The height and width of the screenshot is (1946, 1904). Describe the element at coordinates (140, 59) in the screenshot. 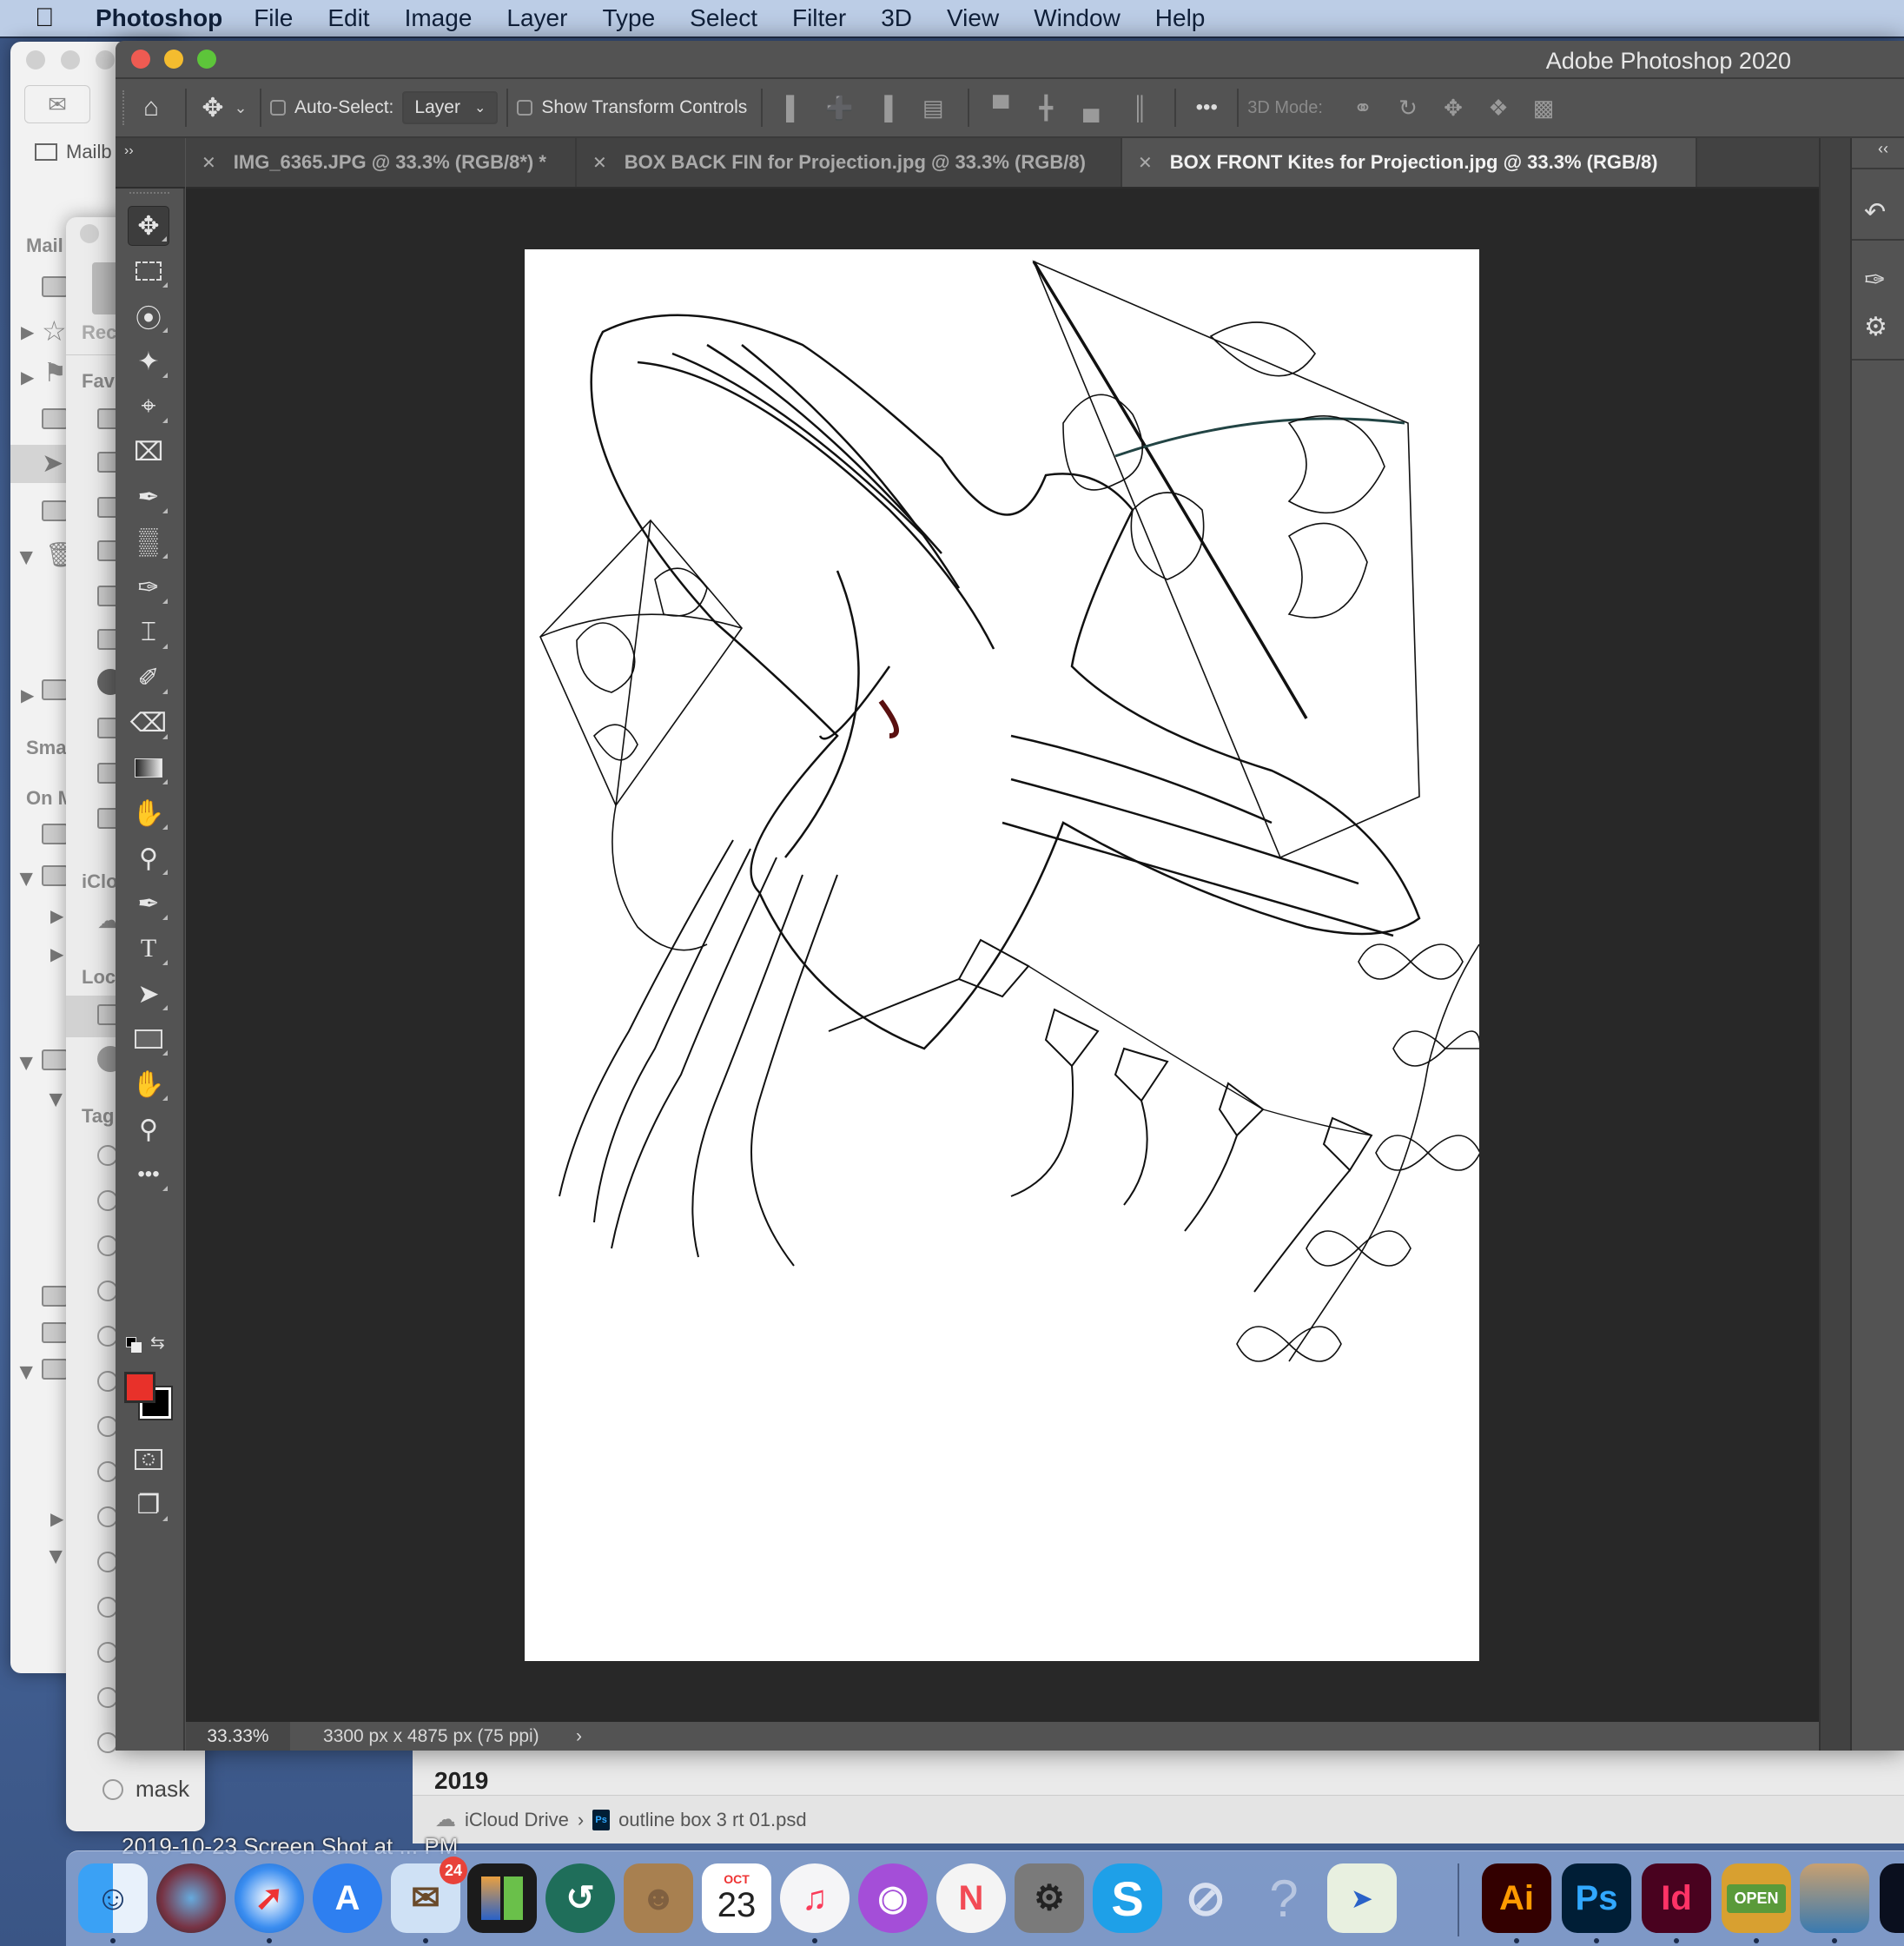

I see `close-button` at that location.